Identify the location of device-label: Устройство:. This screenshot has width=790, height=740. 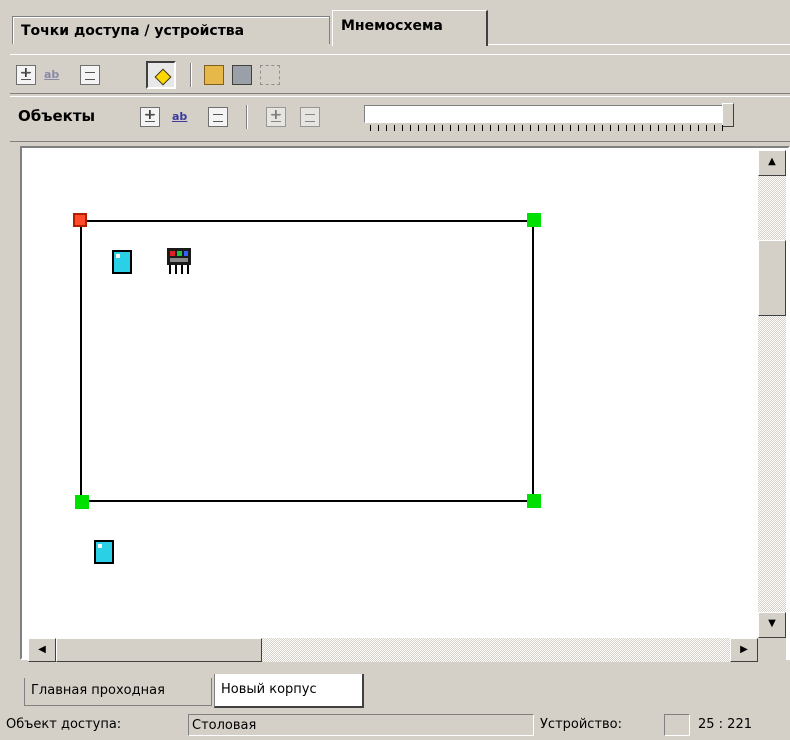
(581, 724).